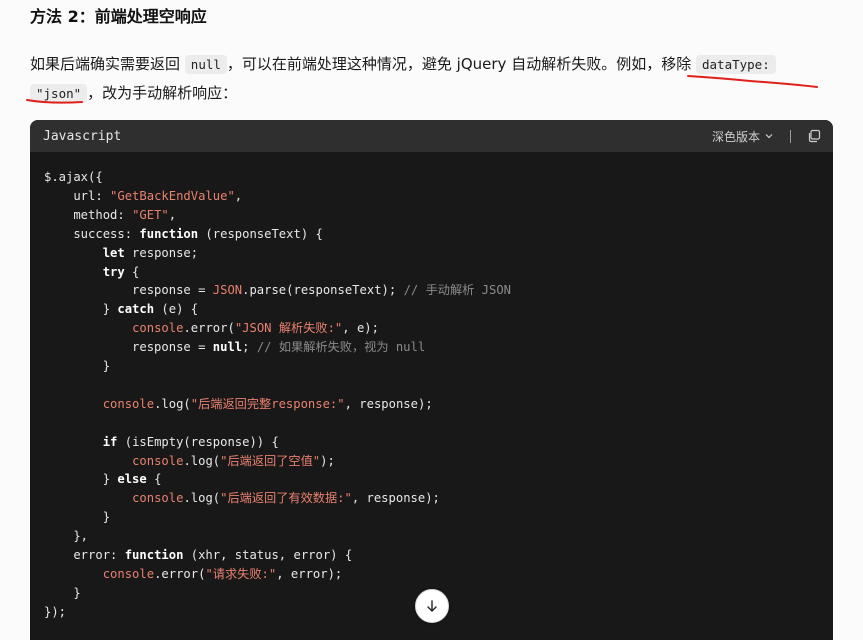  I want to click on code-line: },, so click(438, 536).